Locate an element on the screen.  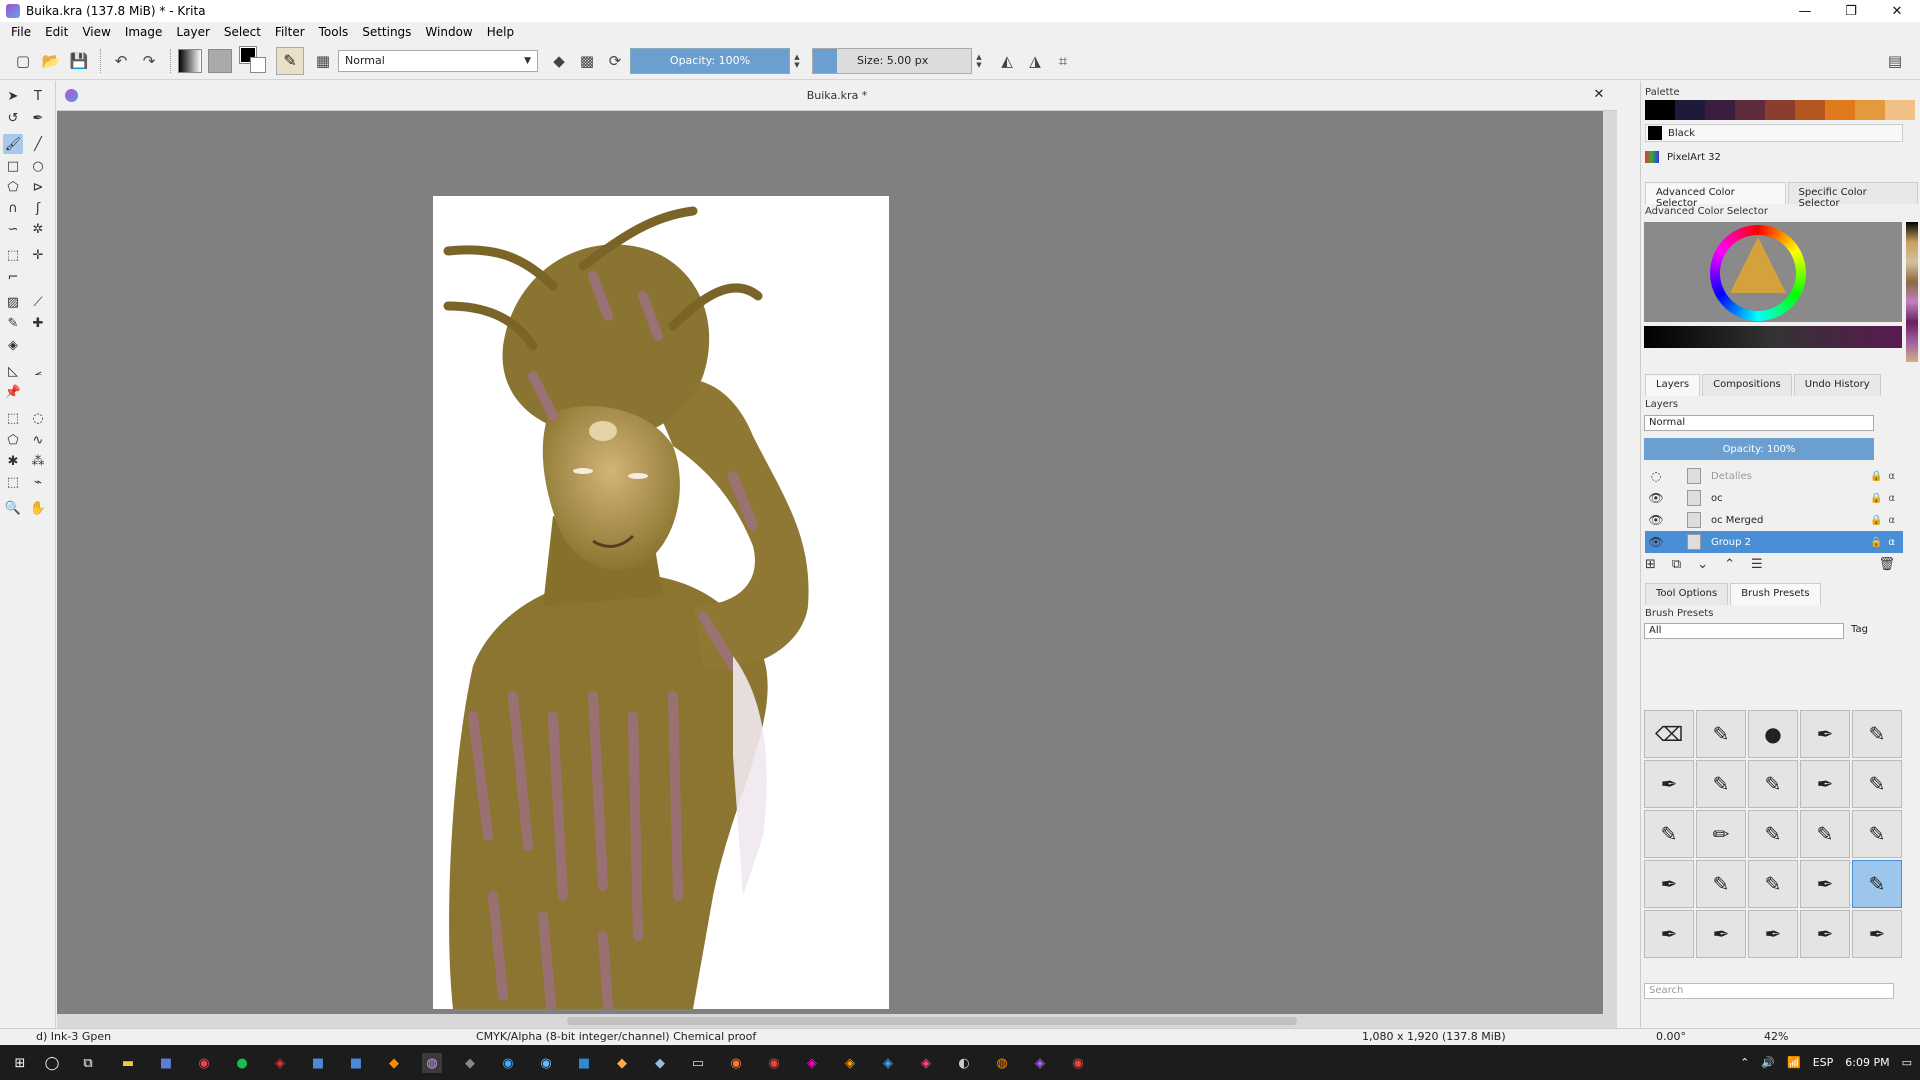
brush-preset-ink: ✎ is located at coordinates (1877, 734).